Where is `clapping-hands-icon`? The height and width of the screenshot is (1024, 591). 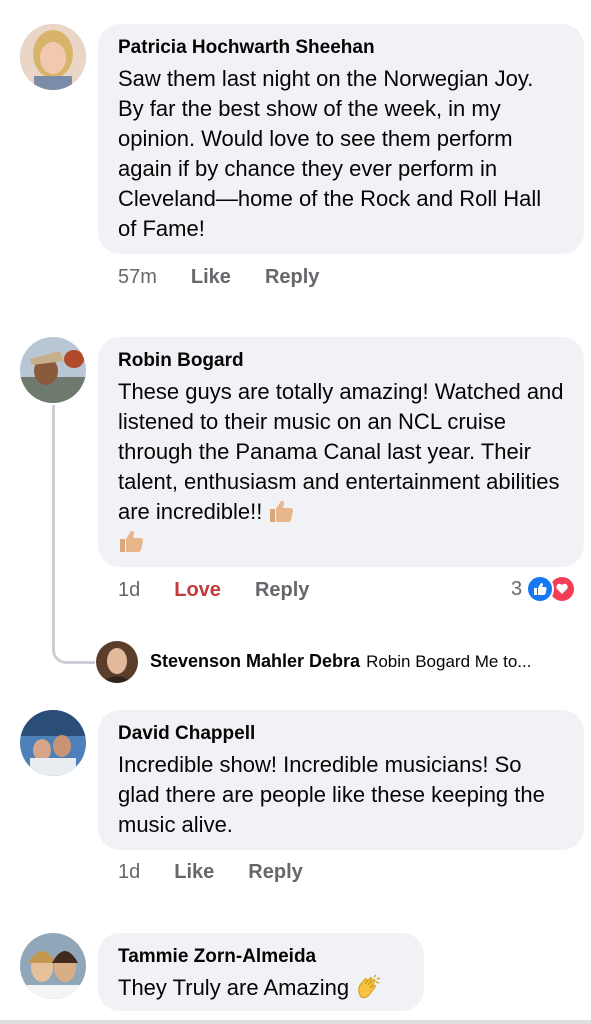 clapping-hands-icon is located at coordinates (368, 986).